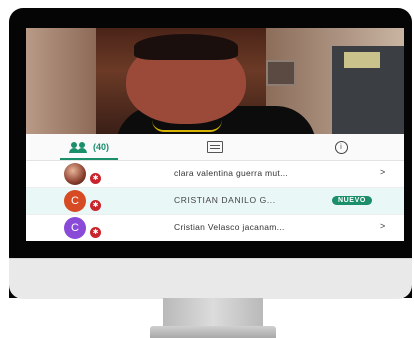 This screenshot has height=338, width=414. I want to click on monitor-stand-neck, so click(213, 313).